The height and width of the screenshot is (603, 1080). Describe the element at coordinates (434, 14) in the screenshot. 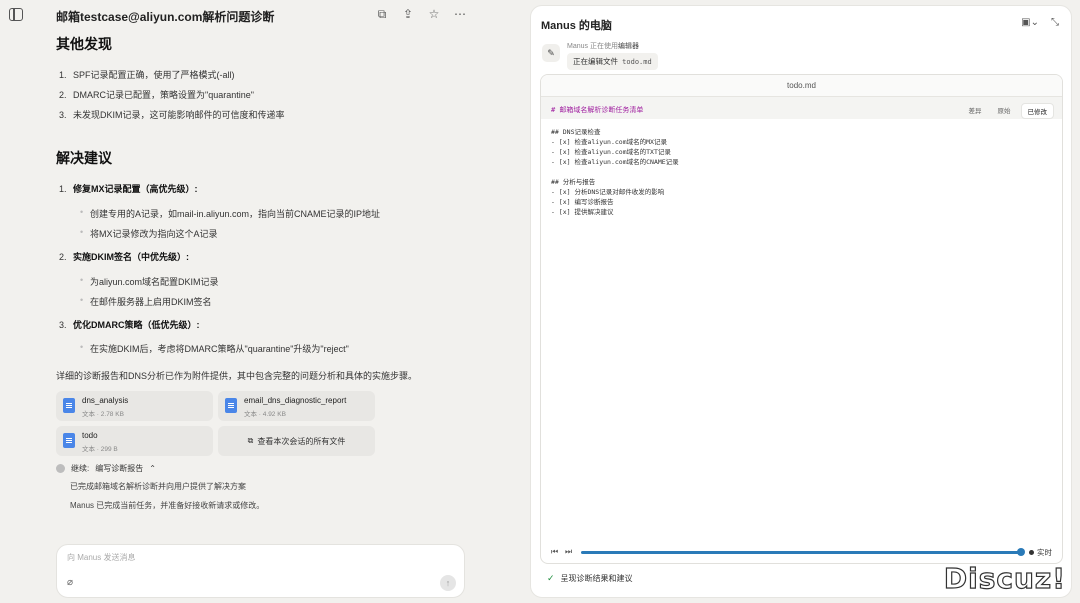

I see `star-icon: ☆` at that location.